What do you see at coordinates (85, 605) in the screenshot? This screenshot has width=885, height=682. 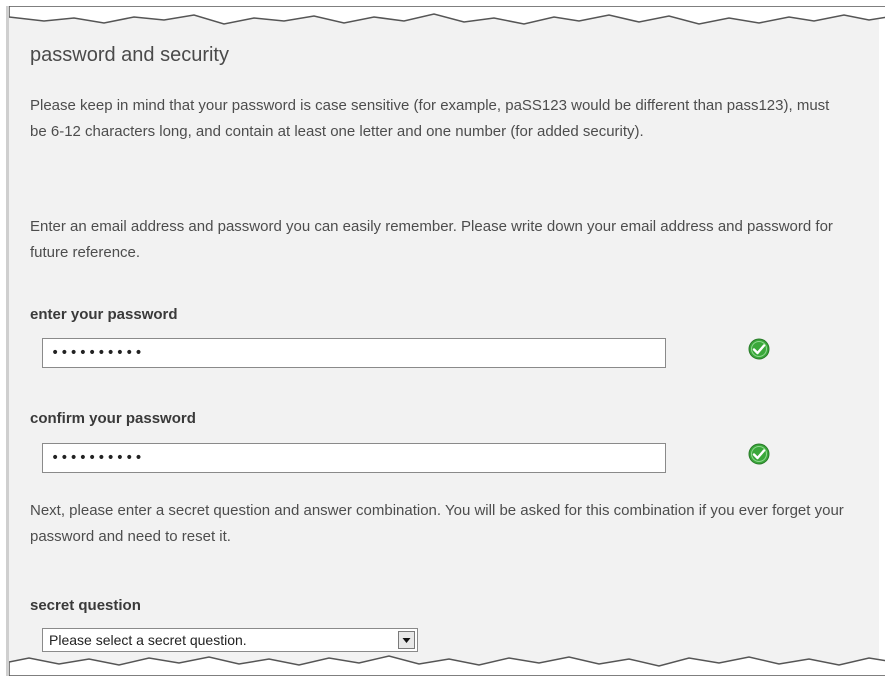 I see `secret-question-label: secret question` at bounding box center [85, 605].